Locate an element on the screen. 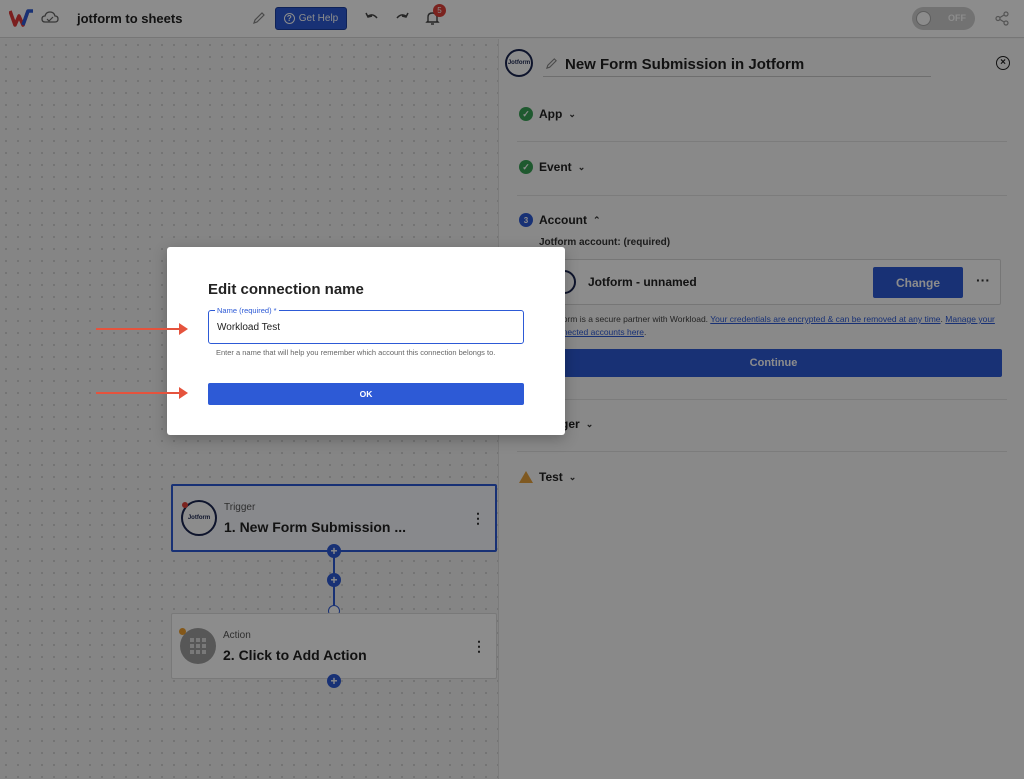 This screenshot has height=779, width=1024. connection-name-label: Name (required) * is located at coordinates (247, 310).